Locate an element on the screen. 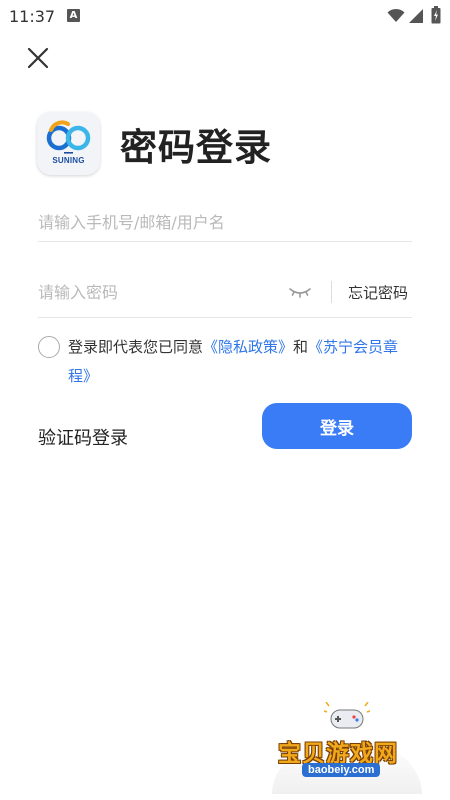 This screenshot has height=800, width=450. gamepad-icon is located at coordinates (347, 715).